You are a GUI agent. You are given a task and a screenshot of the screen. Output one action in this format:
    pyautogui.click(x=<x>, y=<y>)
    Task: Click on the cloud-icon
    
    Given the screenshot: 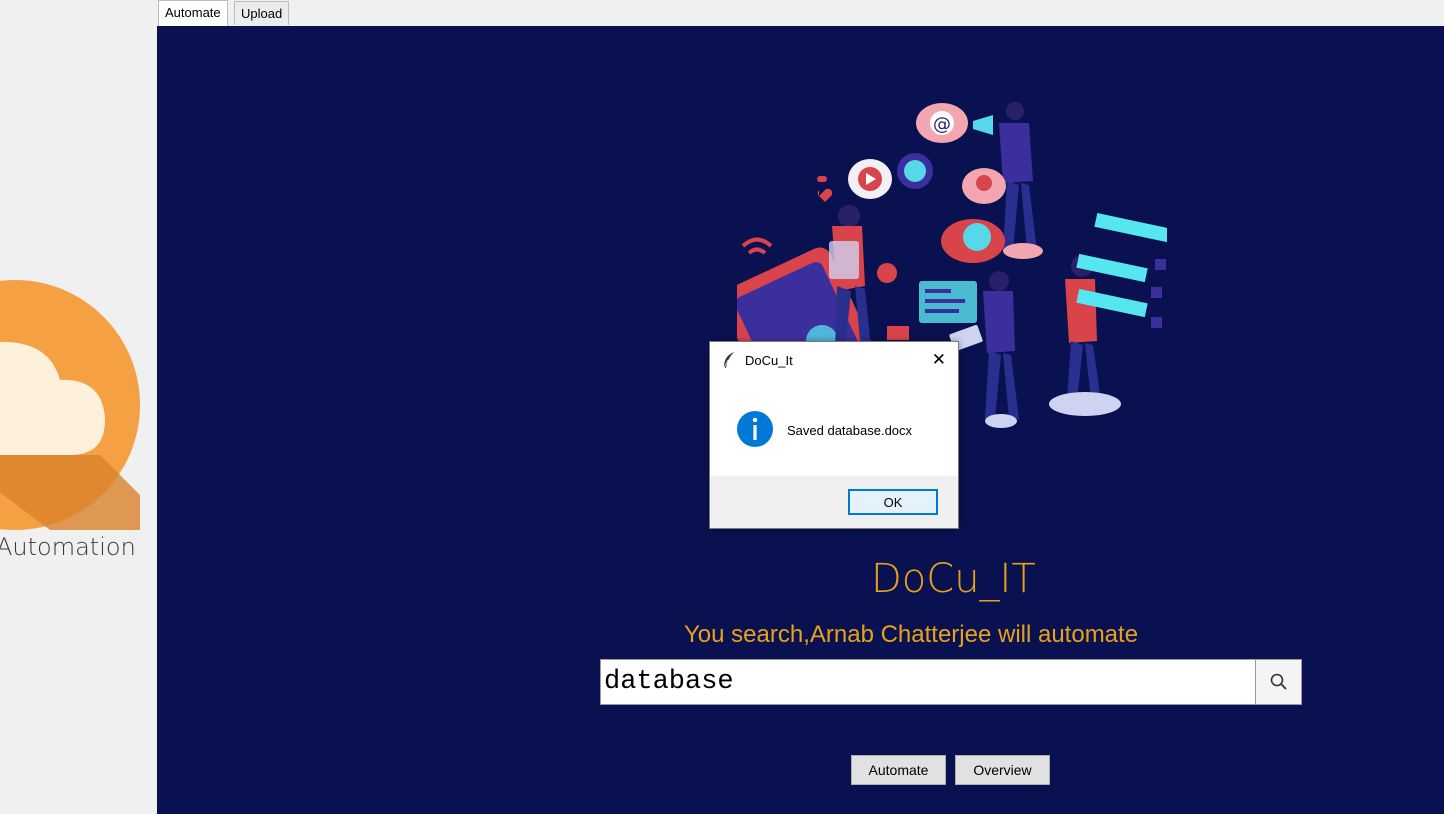 What is the action you would take?
    pyautogui.click(x=70, y=405)
    